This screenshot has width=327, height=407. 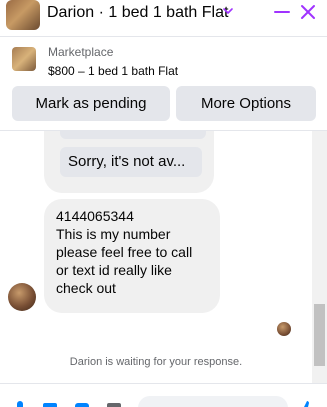 What do you see at coordinates (319, 335) in the screenshot?
I see `scrollbar-thumb` at bounding box center [319, 335].